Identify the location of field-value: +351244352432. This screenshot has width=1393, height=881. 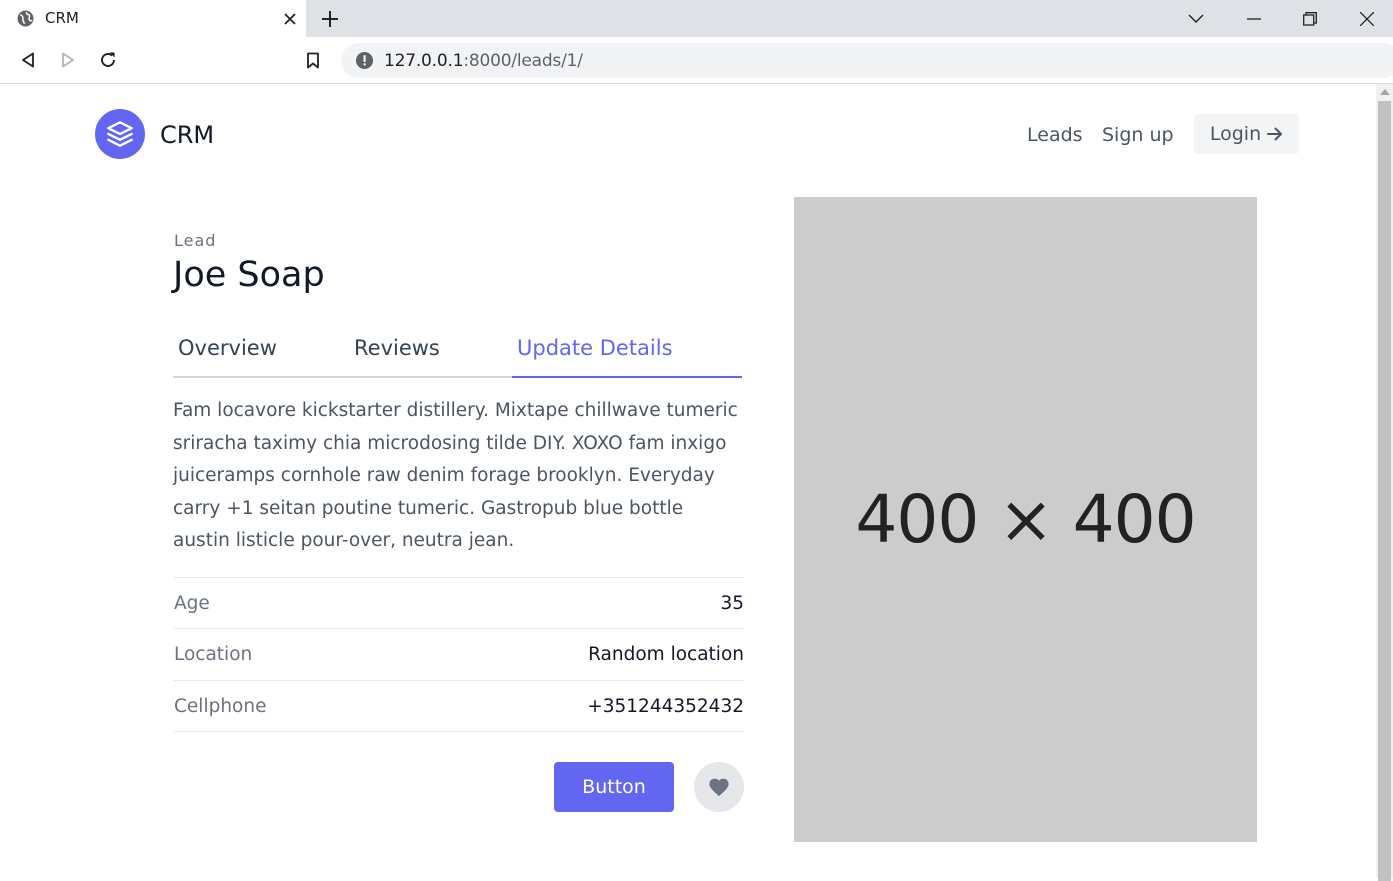
(665, 706).